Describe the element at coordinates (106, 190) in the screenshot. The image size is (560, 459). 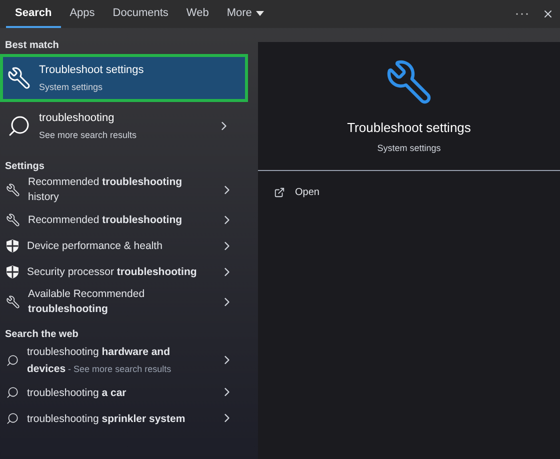
I see `settings-item-label: Recommended troubleshooting history` at that location.